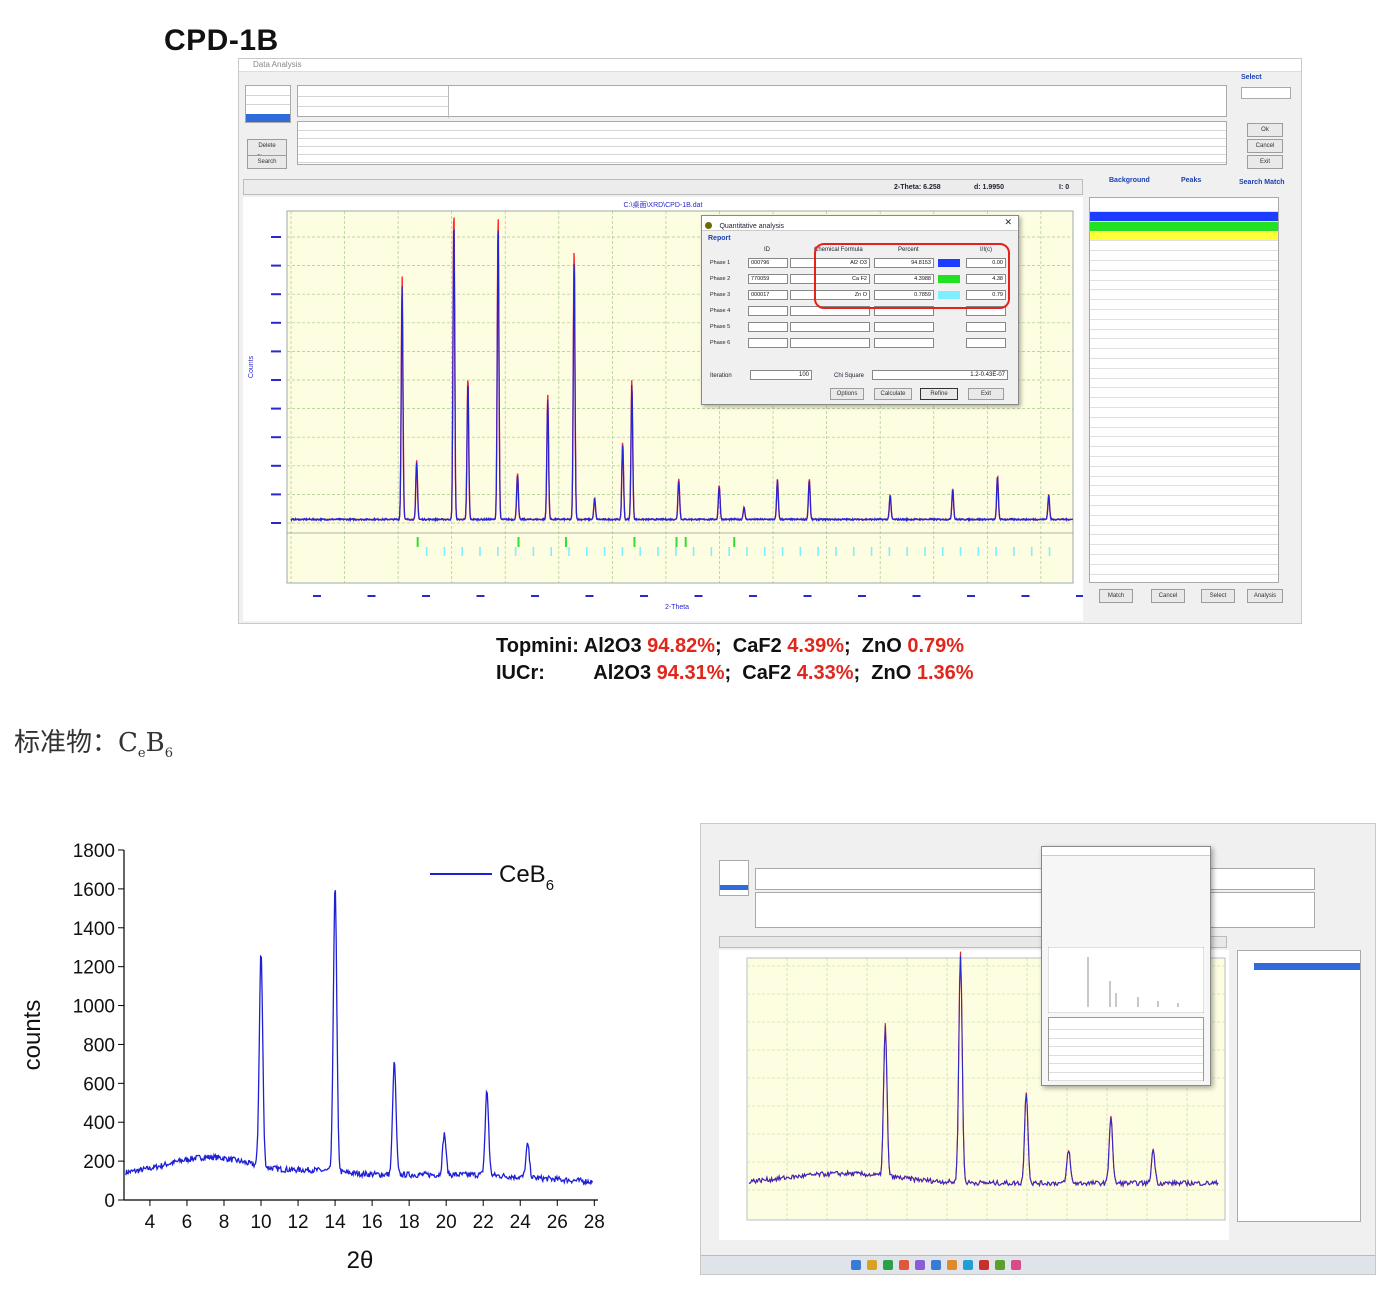 The image size is (1400, 1309). Describe the element at coordinates (720, 343) in the screenshot. I see `phase-label: Phase 6` at that location.